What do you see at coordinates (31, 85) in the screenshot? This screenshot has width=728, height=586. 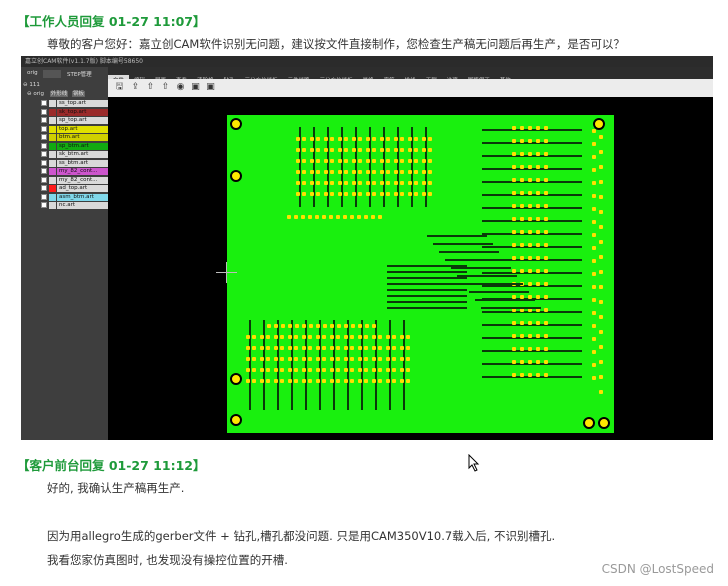 I see `tree-root: ⊖ 111` at bounding box center [31, 85].